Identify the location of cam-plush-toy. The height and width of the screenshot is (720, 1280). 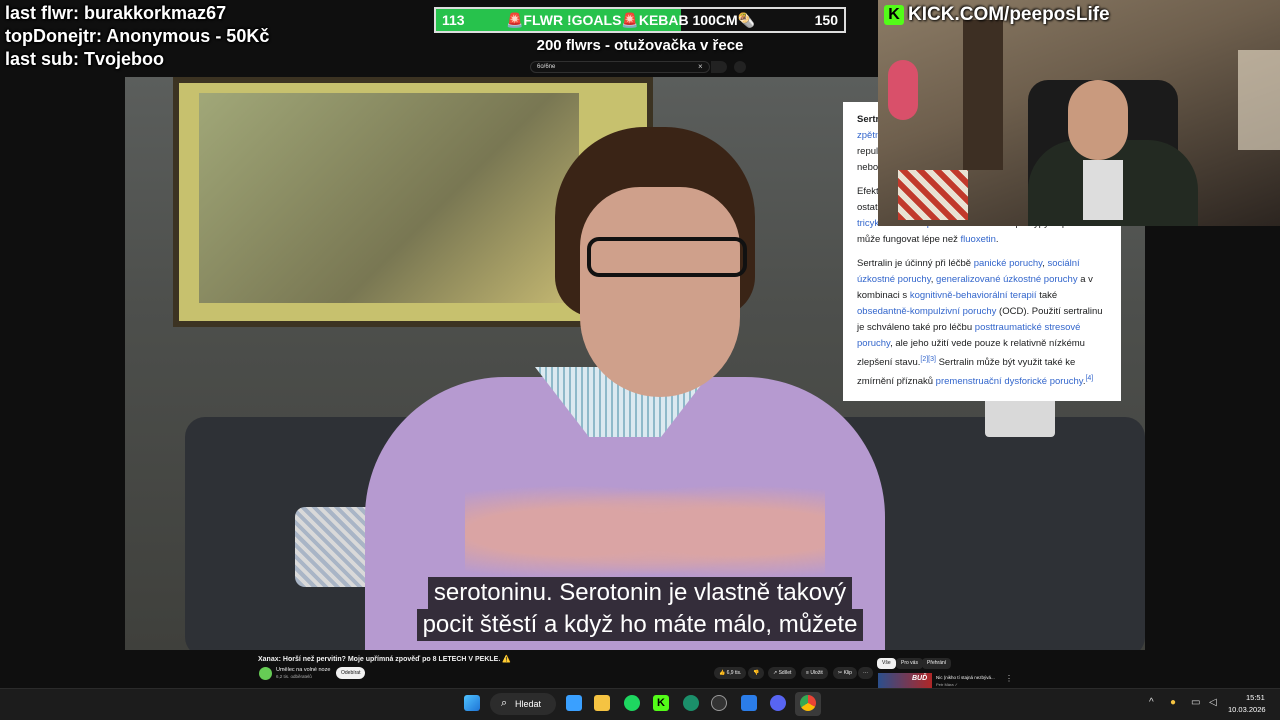
(903, 90).